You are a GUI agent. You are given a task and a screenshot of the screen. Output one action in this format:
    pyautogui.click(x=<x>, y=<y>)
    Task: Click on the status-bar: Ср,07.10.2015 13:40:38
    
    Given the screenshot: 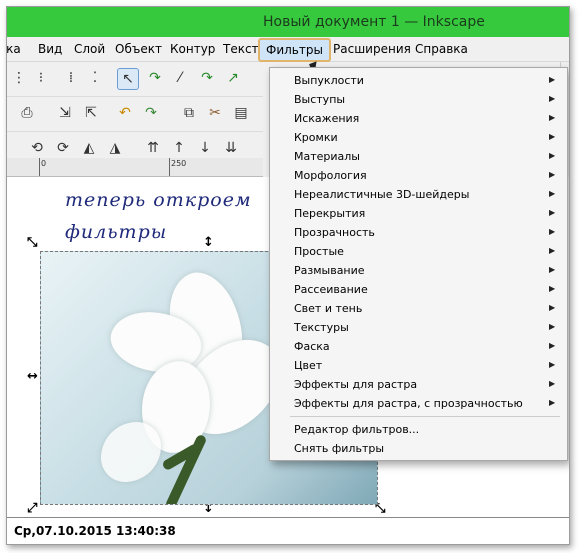 What is the action you would take?
    pyautogui.click(x=288, y=530)
    